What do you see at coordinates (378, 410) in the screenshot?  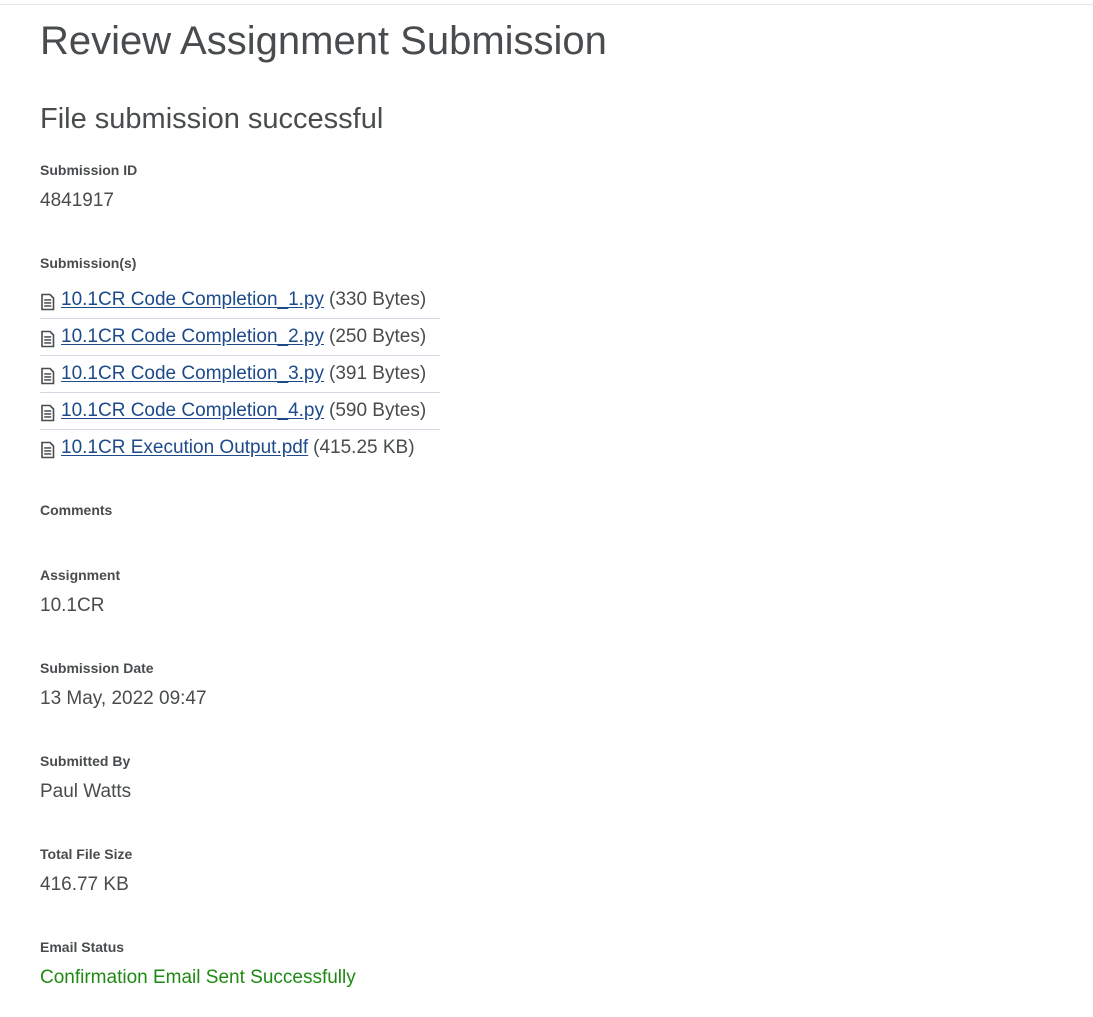 I see `file-size: (590 Bytes)` at bounding box center [378, 410].